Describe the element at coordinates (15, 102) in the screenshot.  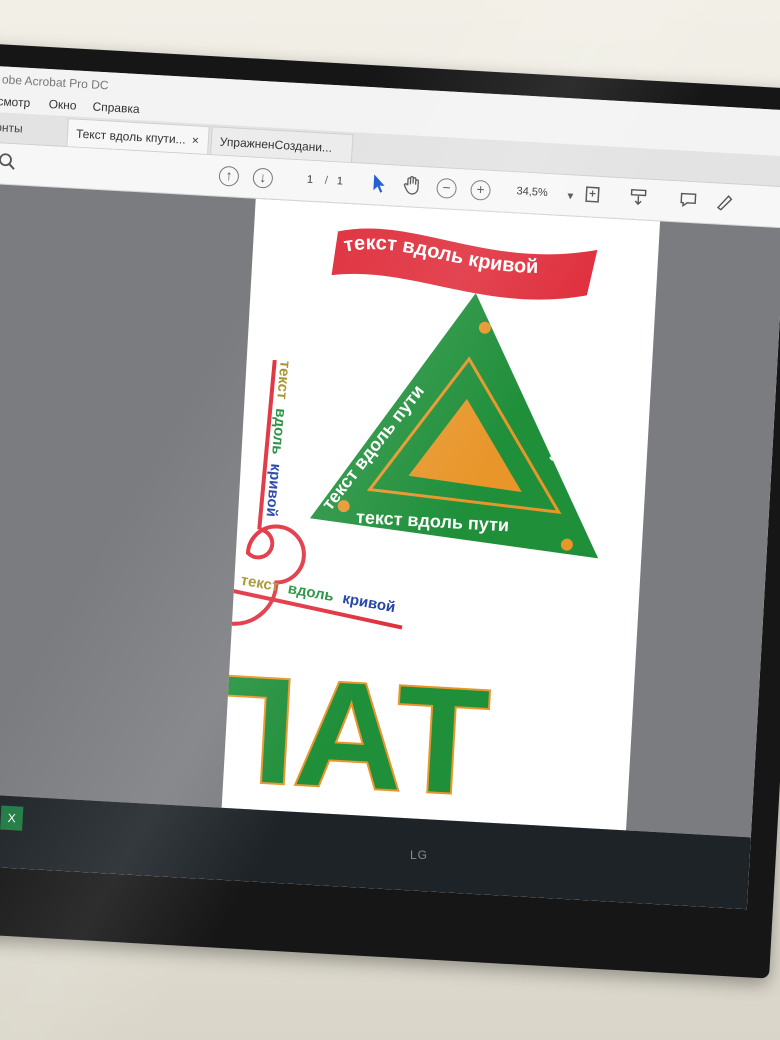
I see `menu-view: осмотр` at that location.